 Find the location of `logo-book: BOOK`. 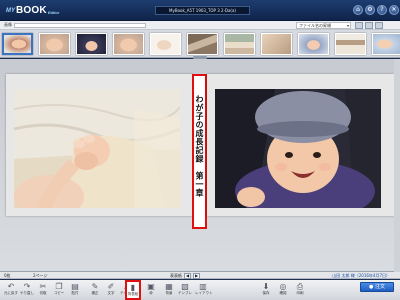

logo-book: BOOK is located at coordinates (31, 10).